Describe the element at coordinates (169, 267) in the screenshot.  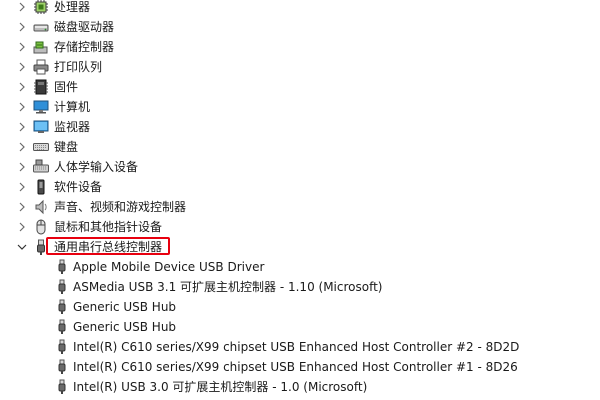
I see `usb-device-label: Apple Mobile Device USB Driver` at that location.